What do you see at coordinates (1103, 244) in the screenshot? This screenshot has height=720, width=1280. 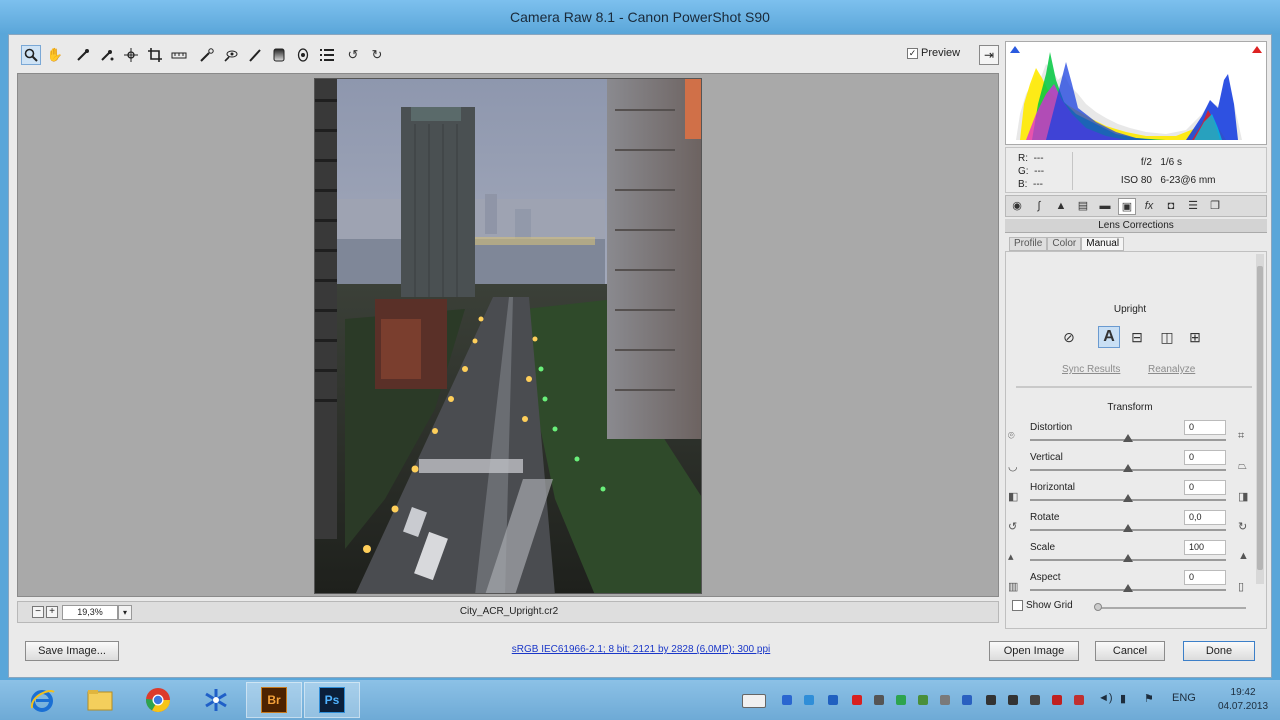 I see `subtab-manual: Manual` at bounding box center [1103, 244].